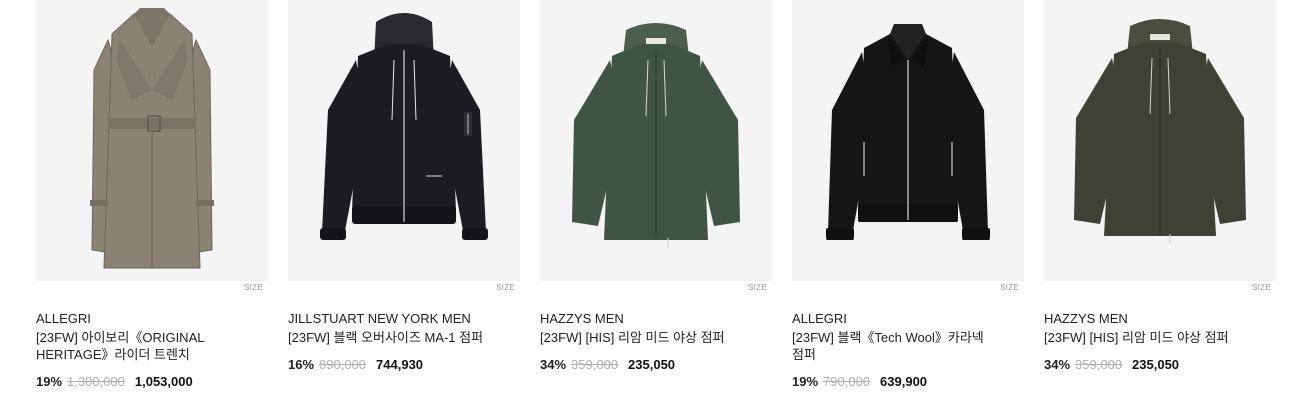 This screenshot has width=1296, height=420. What do you see at coordinates (301, 364) in the screenshot?
I see `discount-rate: 16%` at bounding box center [301, 364].